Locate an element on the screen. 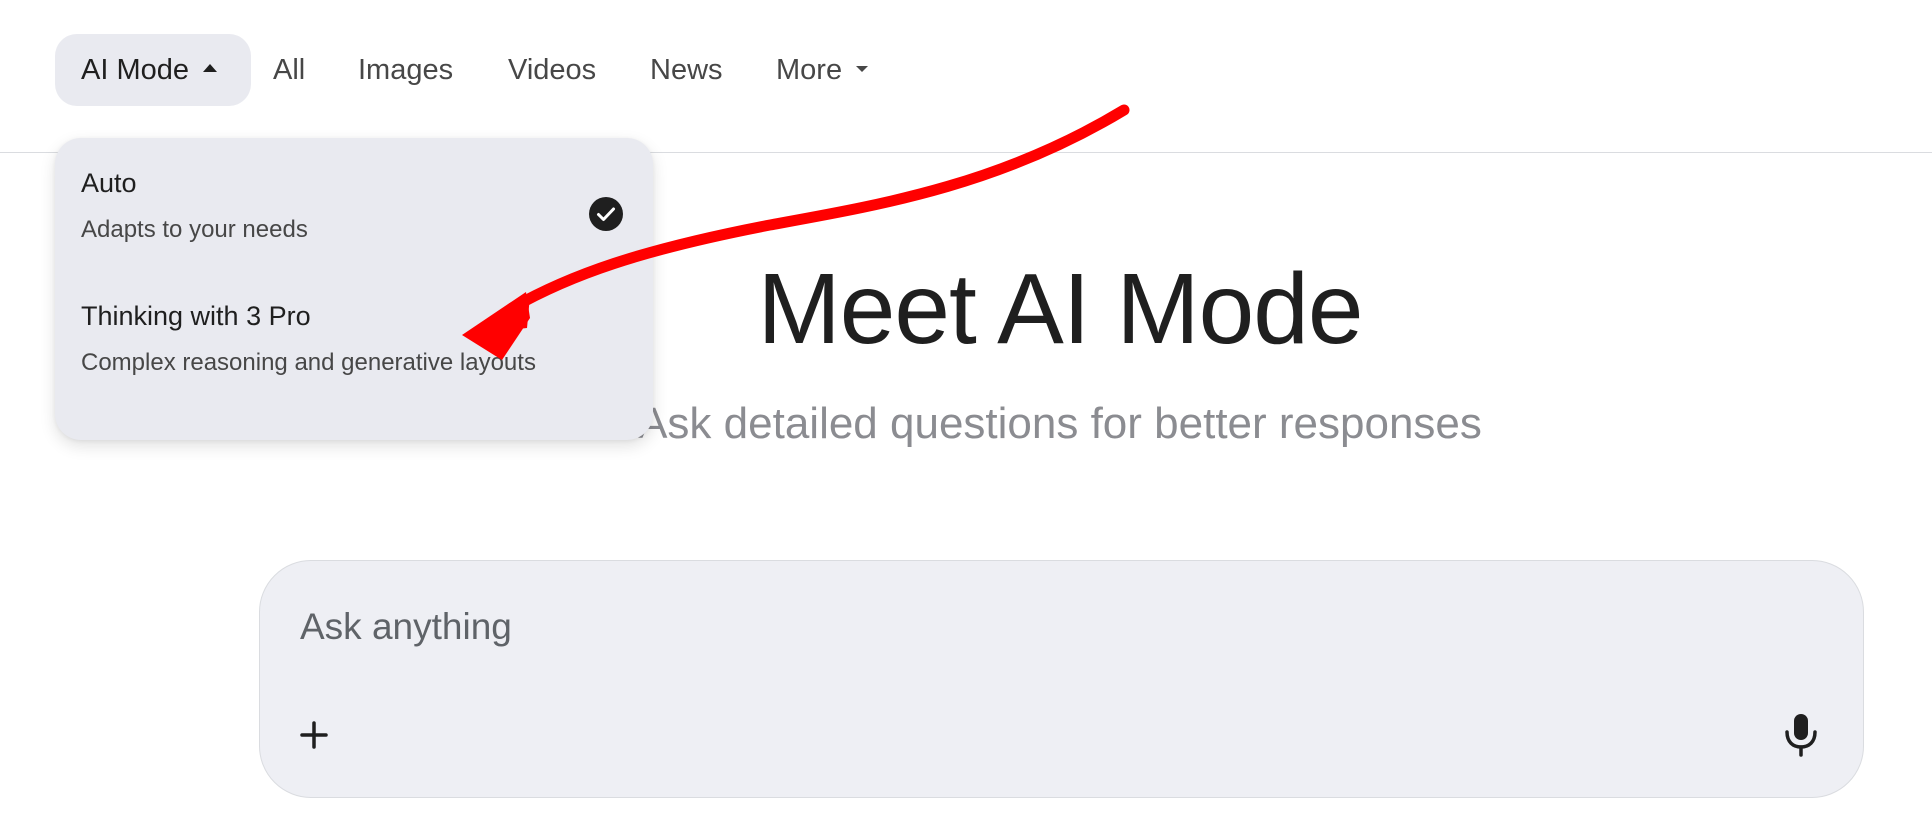  microphone-icon is located at coordinates (1801, 734).